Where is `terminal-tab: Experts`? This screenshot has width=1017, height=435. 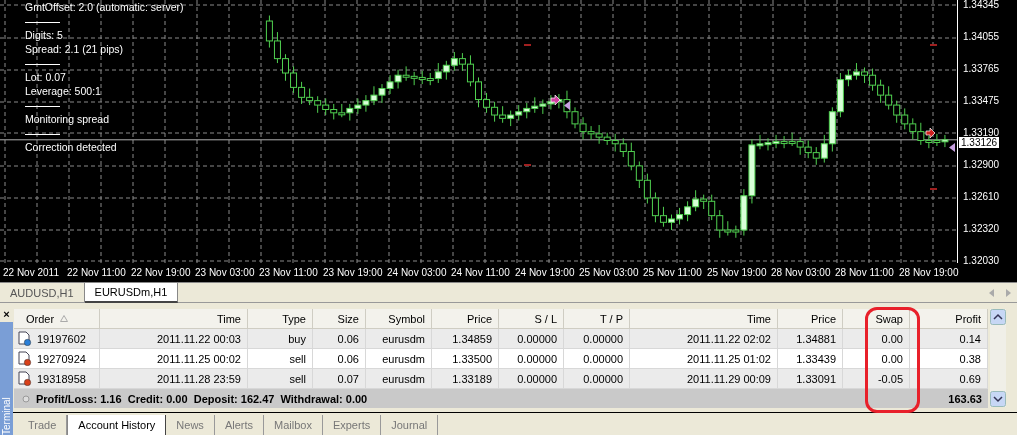 terminal-tab: Experts is located at coordinates (352, 425).